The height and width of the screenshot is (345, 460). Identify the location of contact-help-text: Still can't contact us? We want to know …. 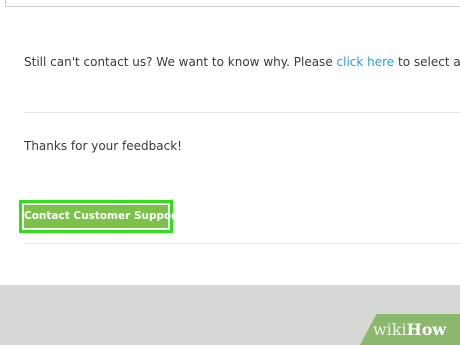
(242, 62).